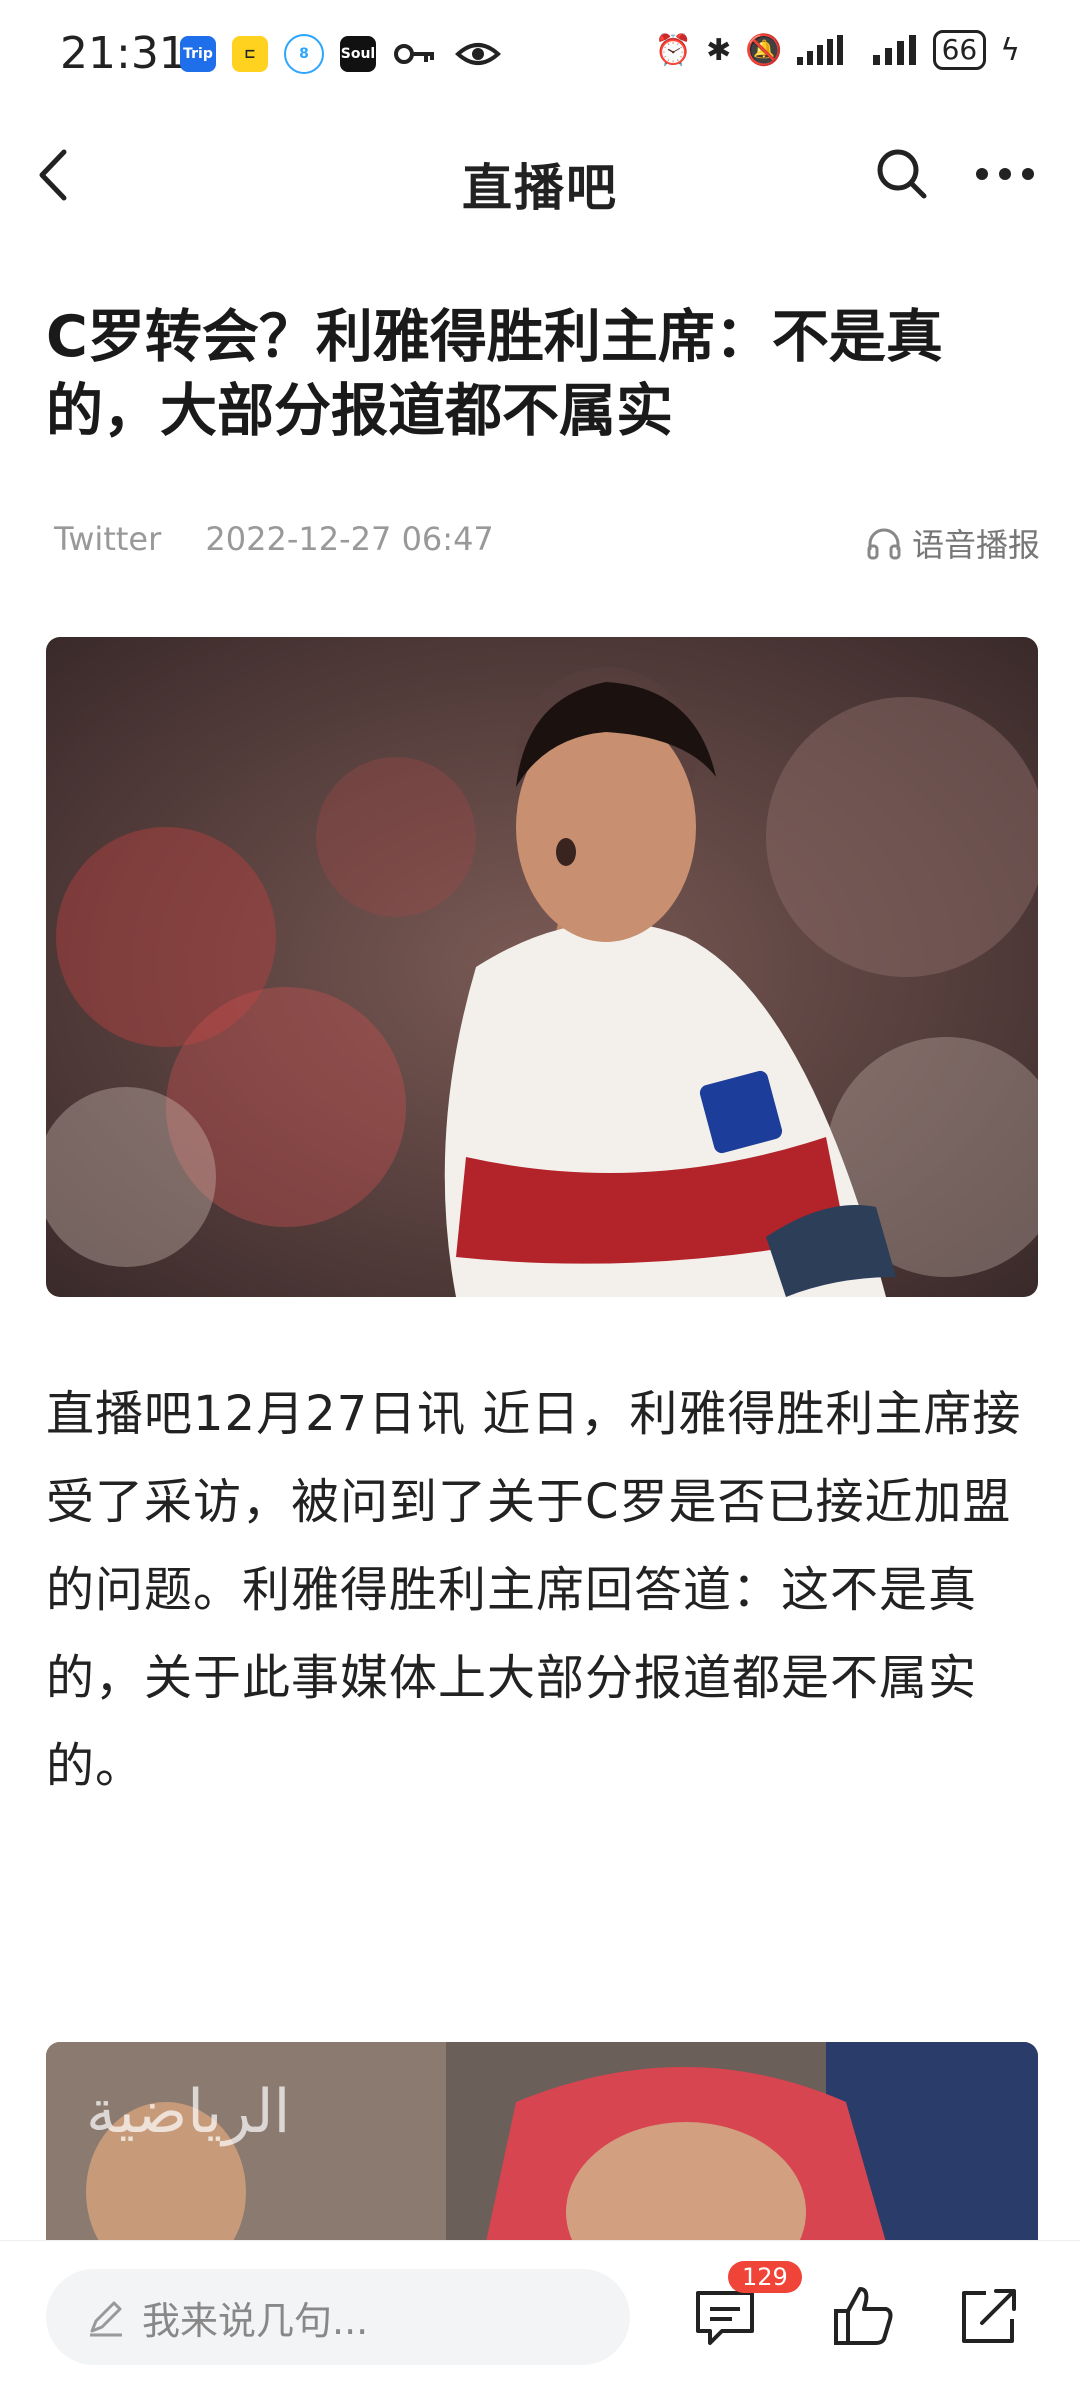 This screenshot has height=2388, width=1080. I want to click on audio-broadcast-button: 语音播报, so click(953, 543).